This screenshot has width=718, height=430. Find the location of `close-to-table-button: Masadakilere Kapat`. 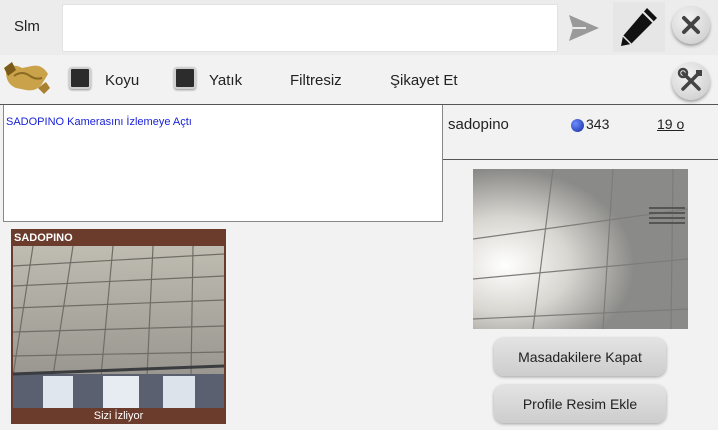

close-to-table-button: Masadakilere Kapat is located at coordinates (580, 357).